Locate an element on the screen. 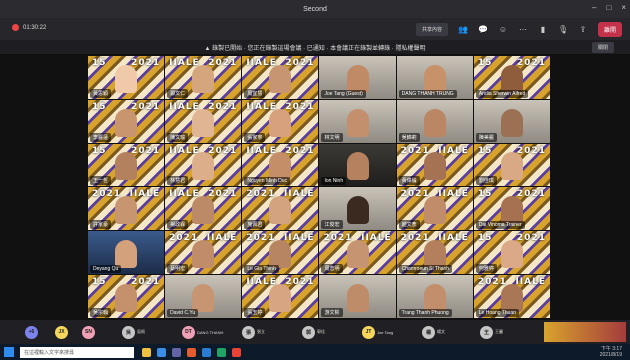  participant-tile: IIALE 2021 張家寧 is located at coordinates (280, 121).